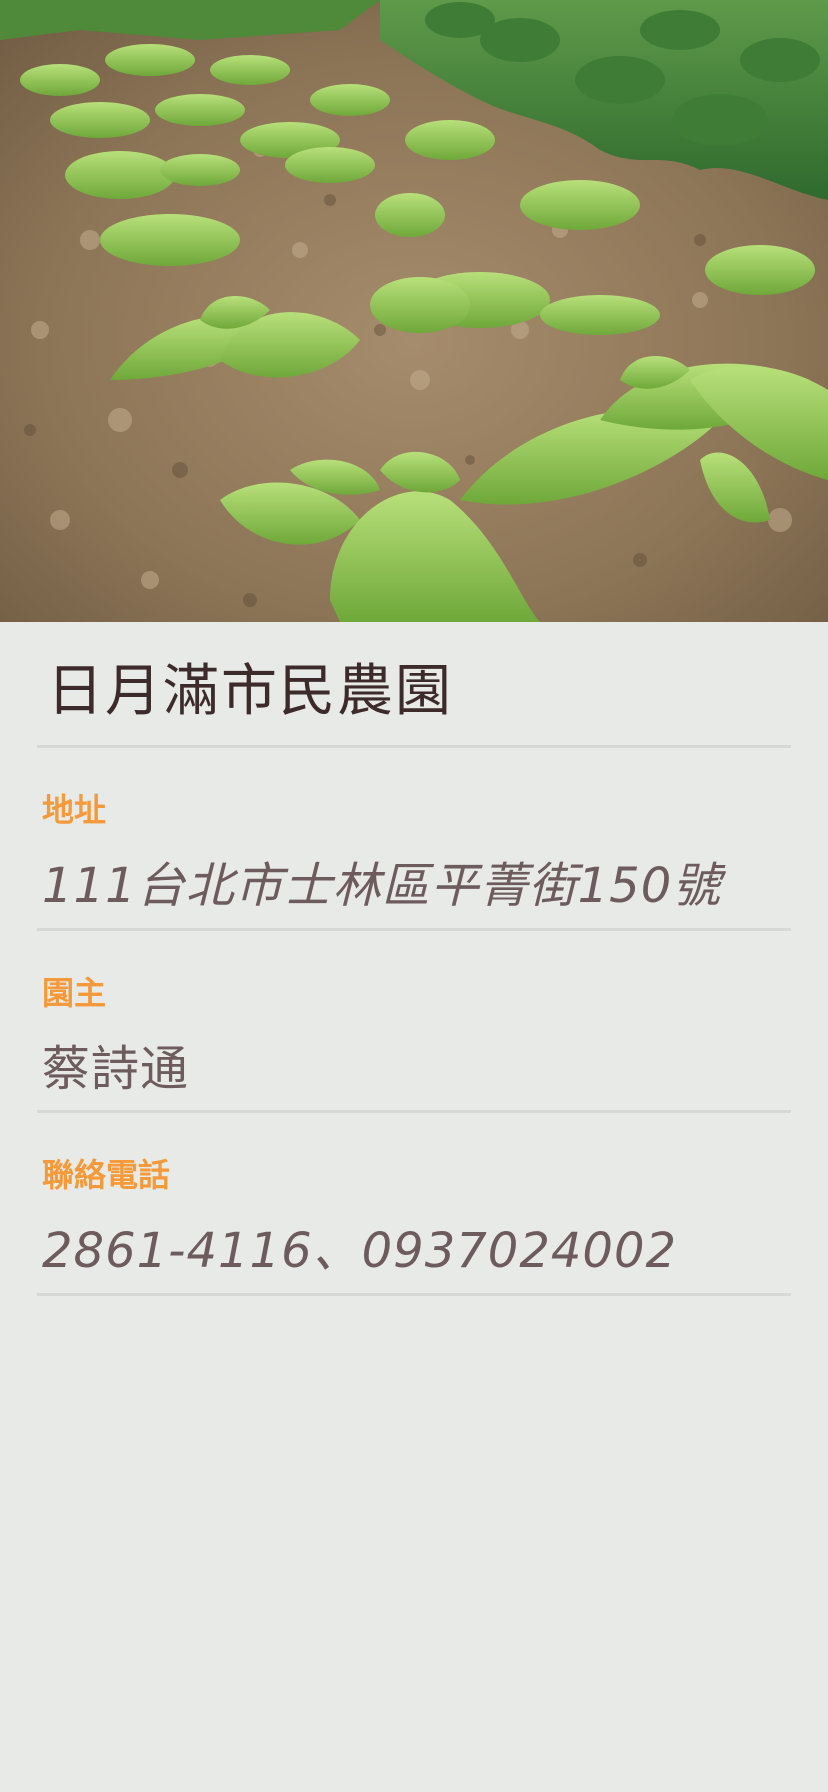 This screenshot has height=1792, width=828. I want to click on address-value: 111台北市士林區平菁街150號, so click(414, 877).